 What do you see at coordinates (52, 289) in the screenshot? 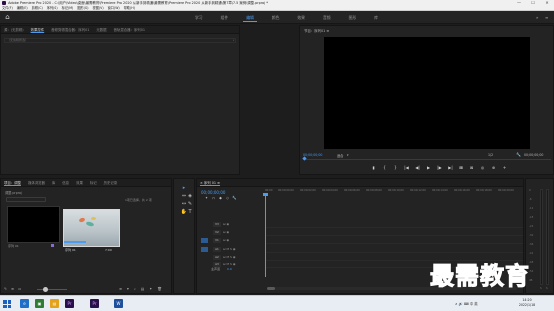
I see `thumbnail-zoom-slider` at bounding box center [52, 289].